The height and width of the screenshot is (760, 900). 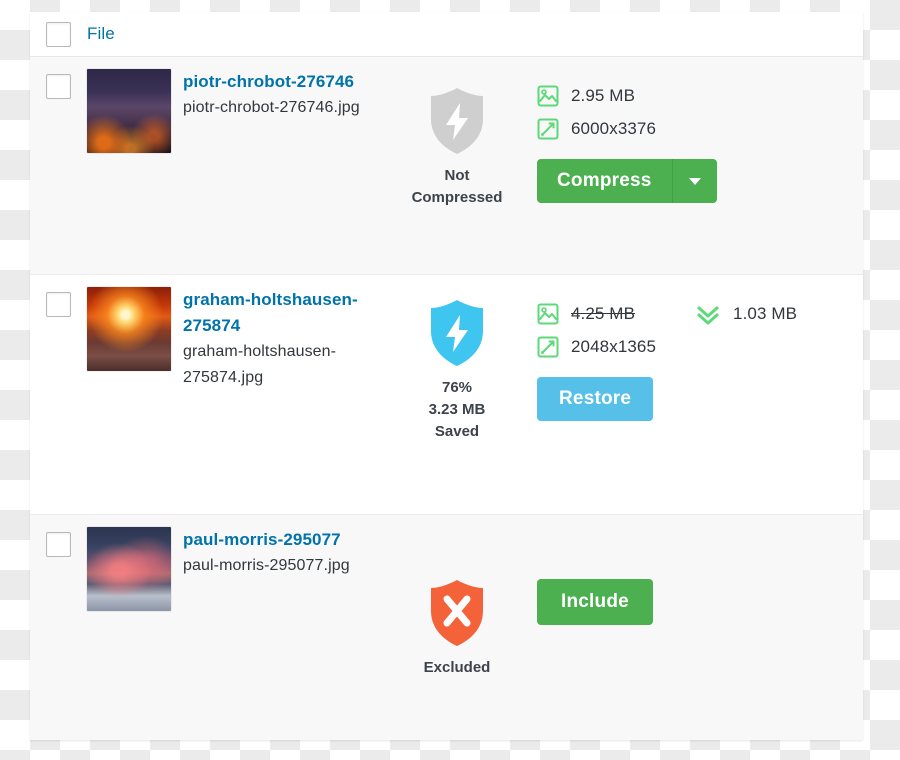 I want to click on file-dimensions-row: 2048x1365, so click(x=700, y=346).